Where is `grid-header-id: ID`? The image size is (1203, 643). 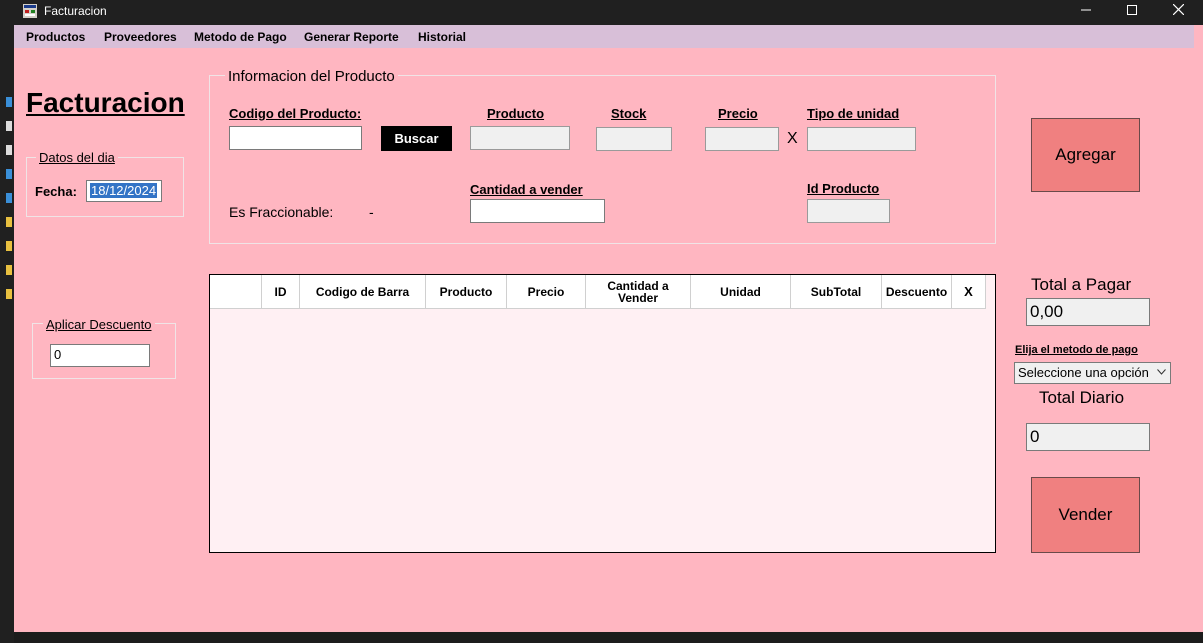
grid-header-id: ID is located at coordinates (281, 291).